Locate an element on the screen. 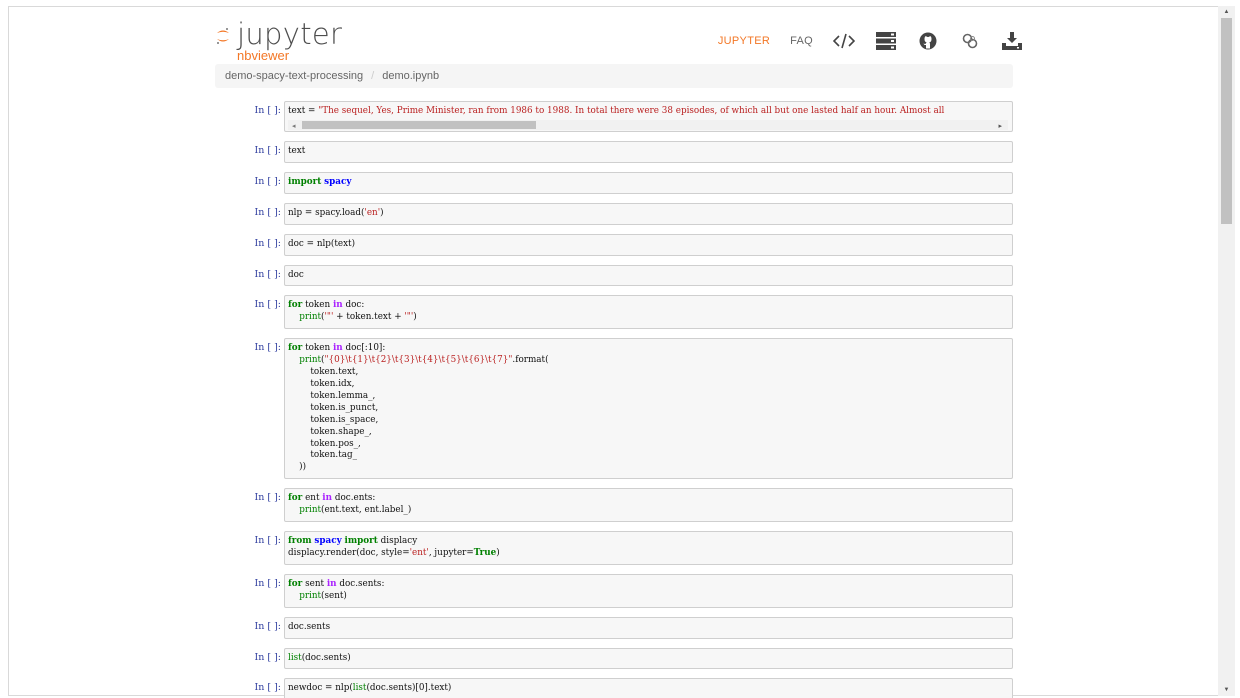 The width and height of the screenshot is (1240, 698). scroll-up-icon: ▲ is located at coordinates (1226, 12).